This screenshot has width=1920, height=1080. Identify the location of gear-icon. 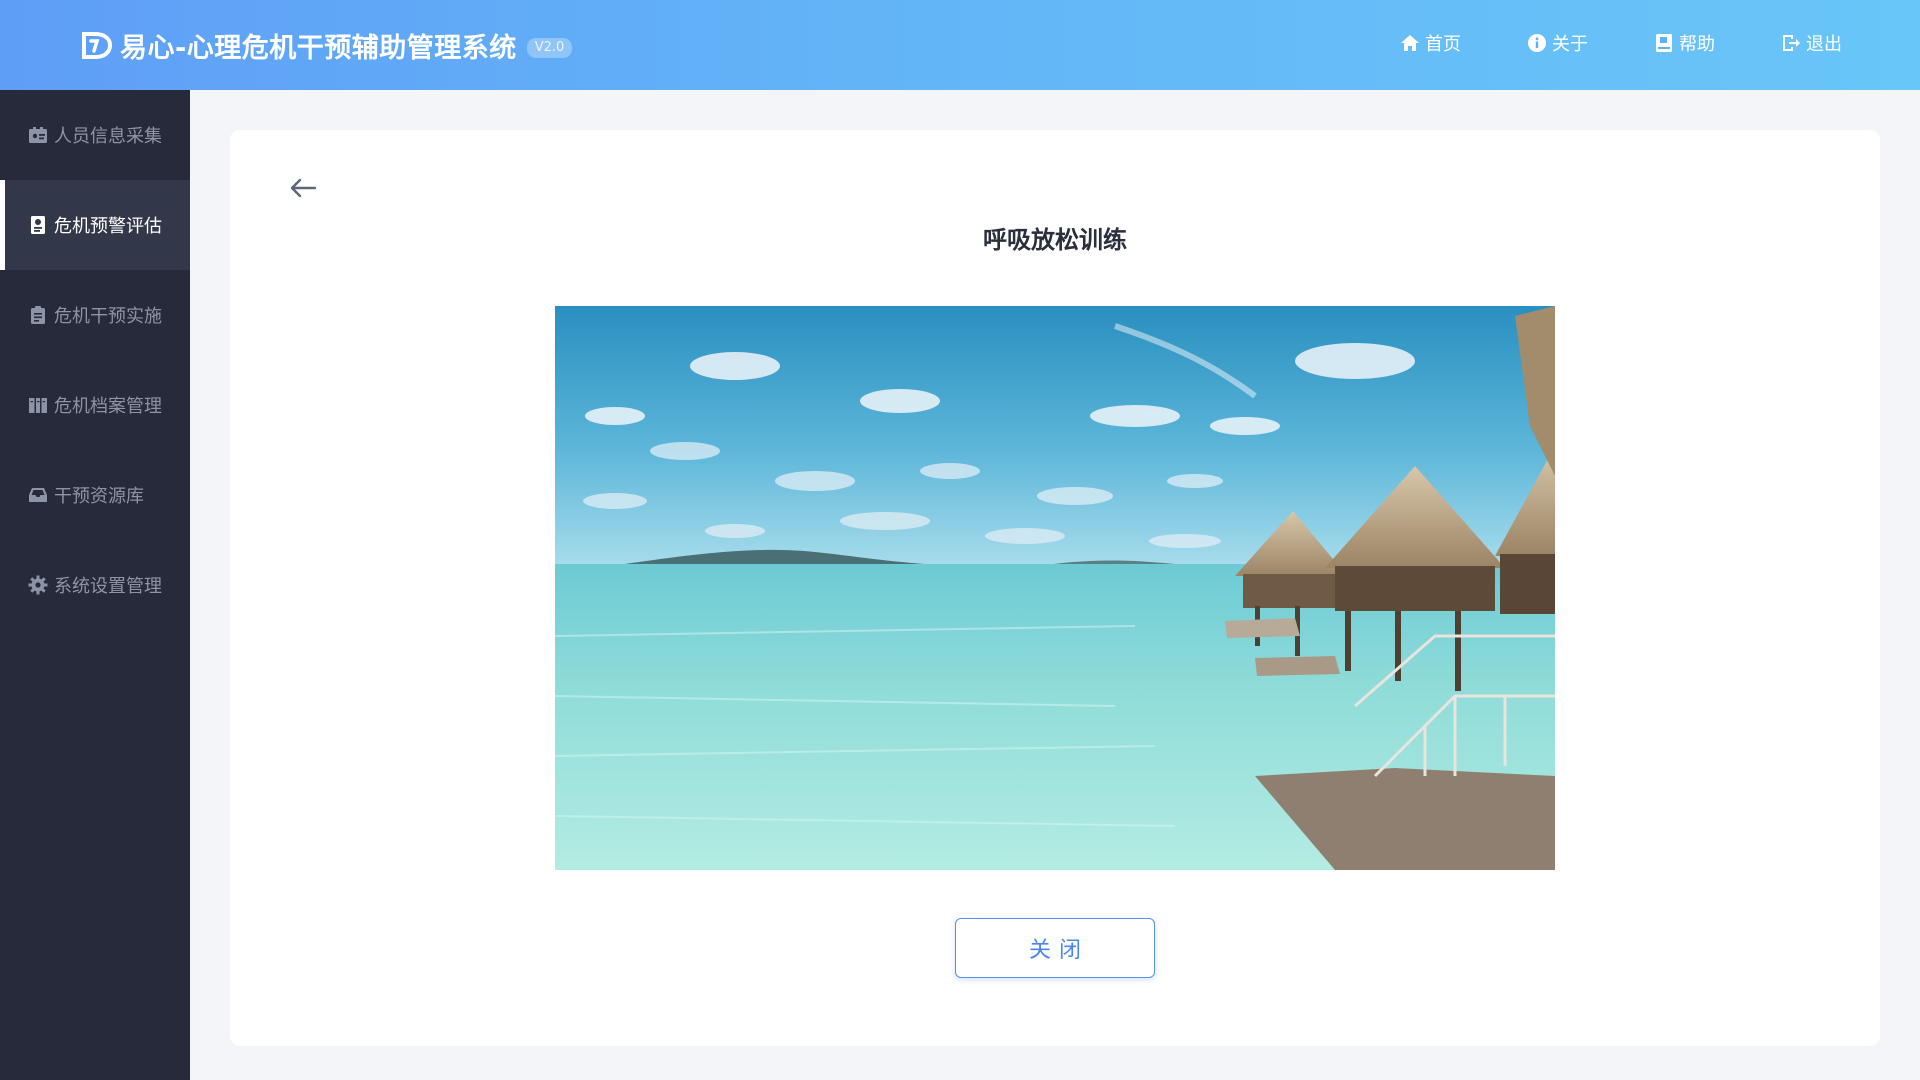
(38, 585).